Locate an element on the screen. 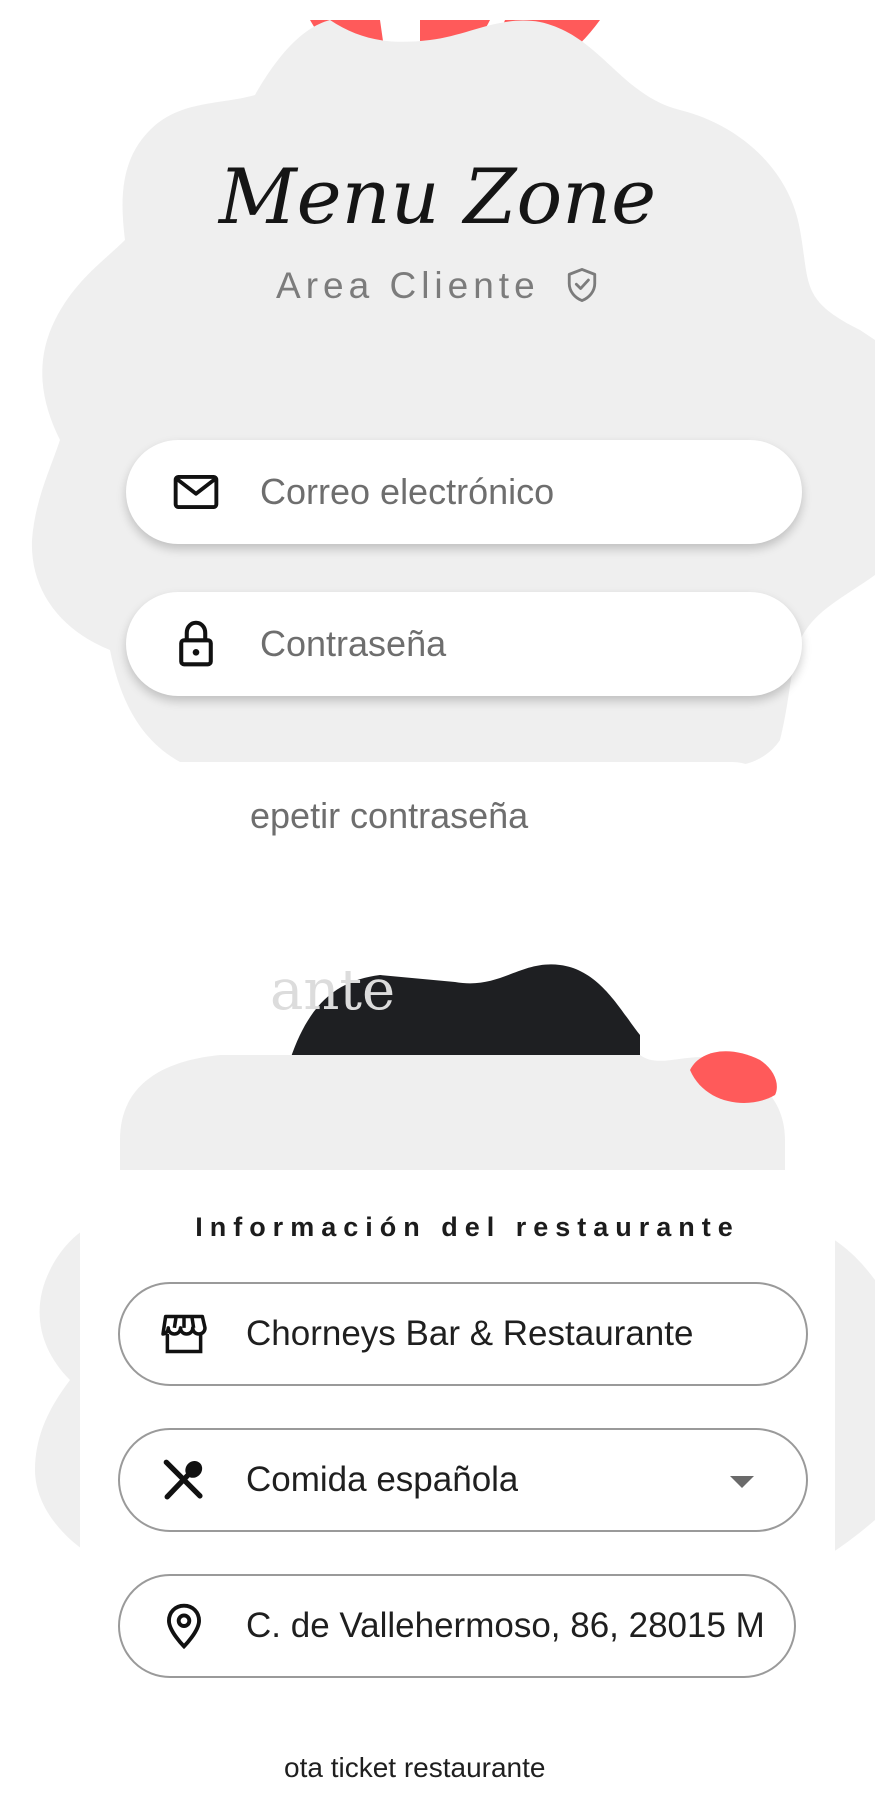  address-field: C. de Vallehermoso, 86, 28015 M is located at coordinates (457, 1626).